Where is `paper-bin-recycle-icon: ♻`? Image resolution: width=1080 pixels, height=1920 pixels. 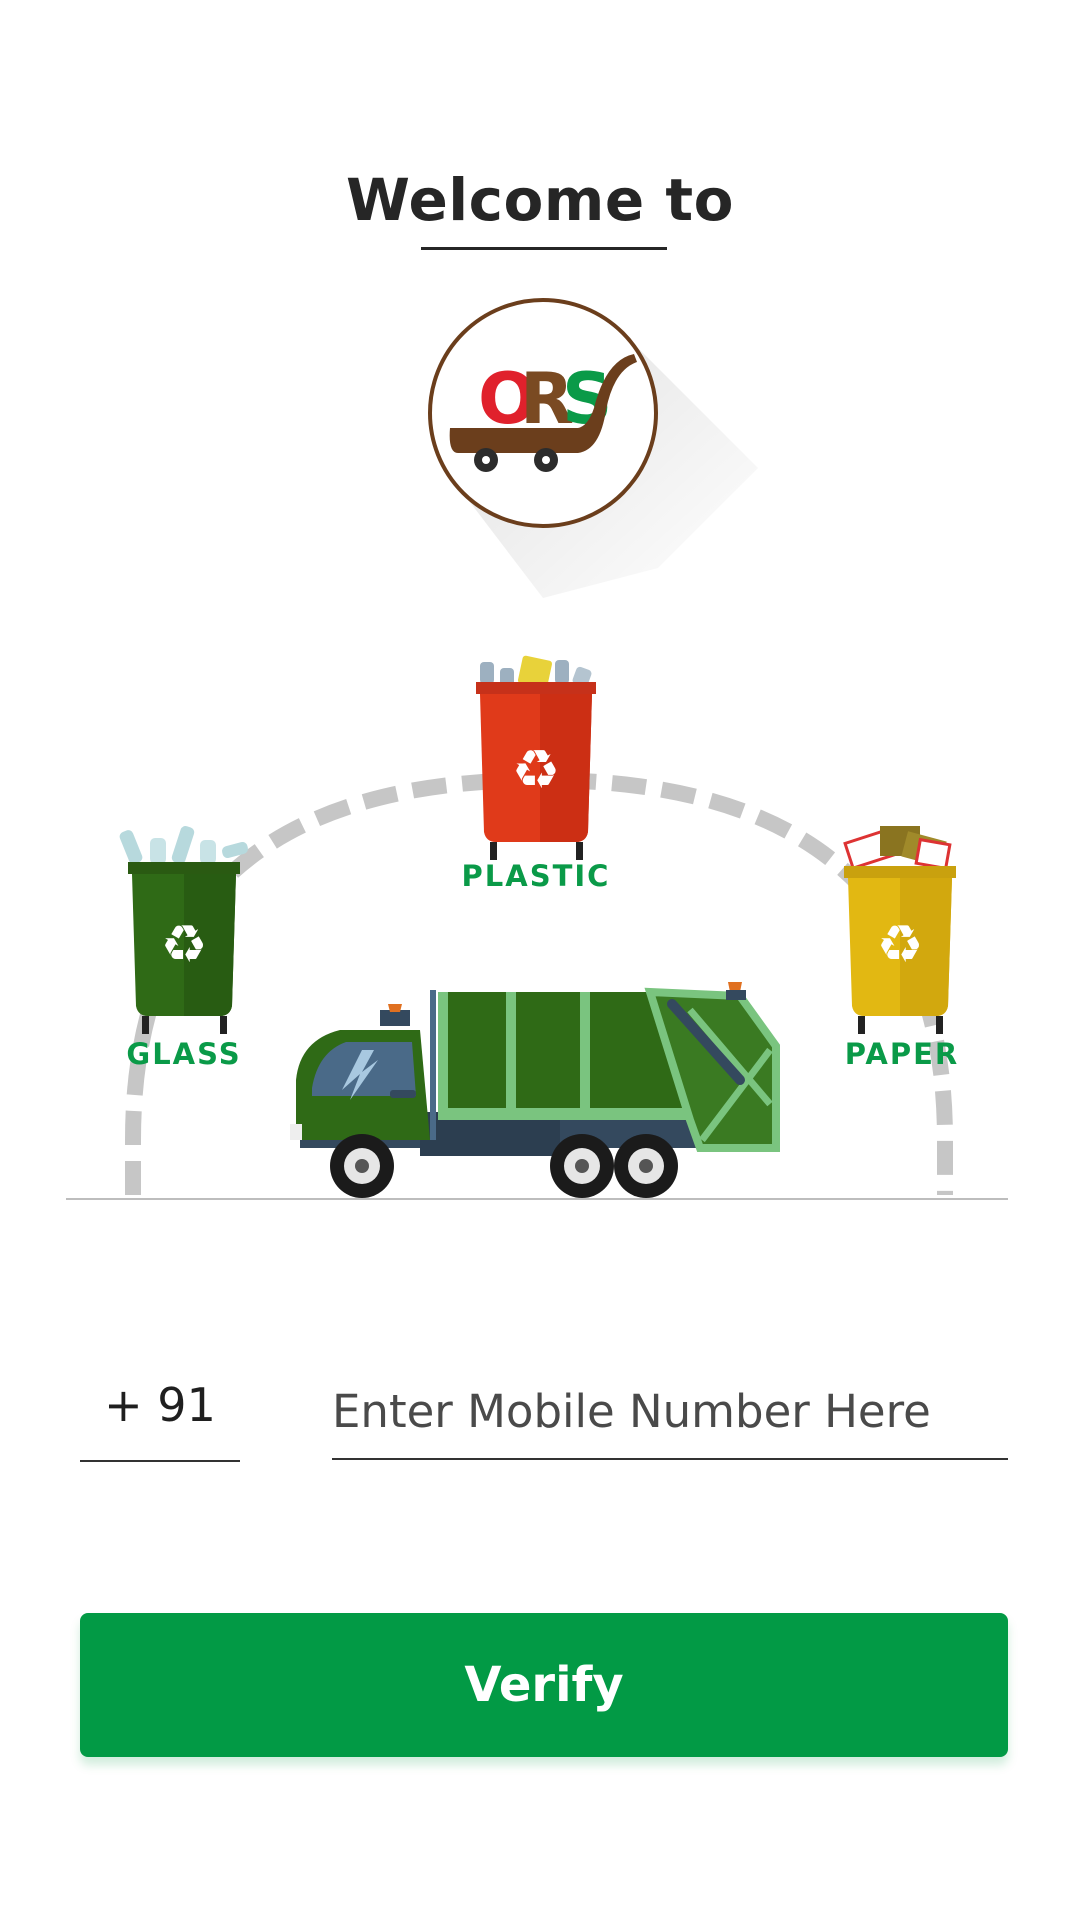 paper-bin-recycle-icon: ♻ is located at coordinates (900, 945).